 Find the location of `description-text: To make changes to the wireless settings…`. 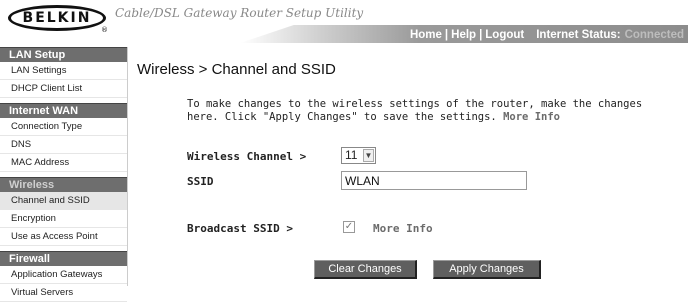

description-text: To make changes to the wireless settings… is located at coordinates (415, 110).